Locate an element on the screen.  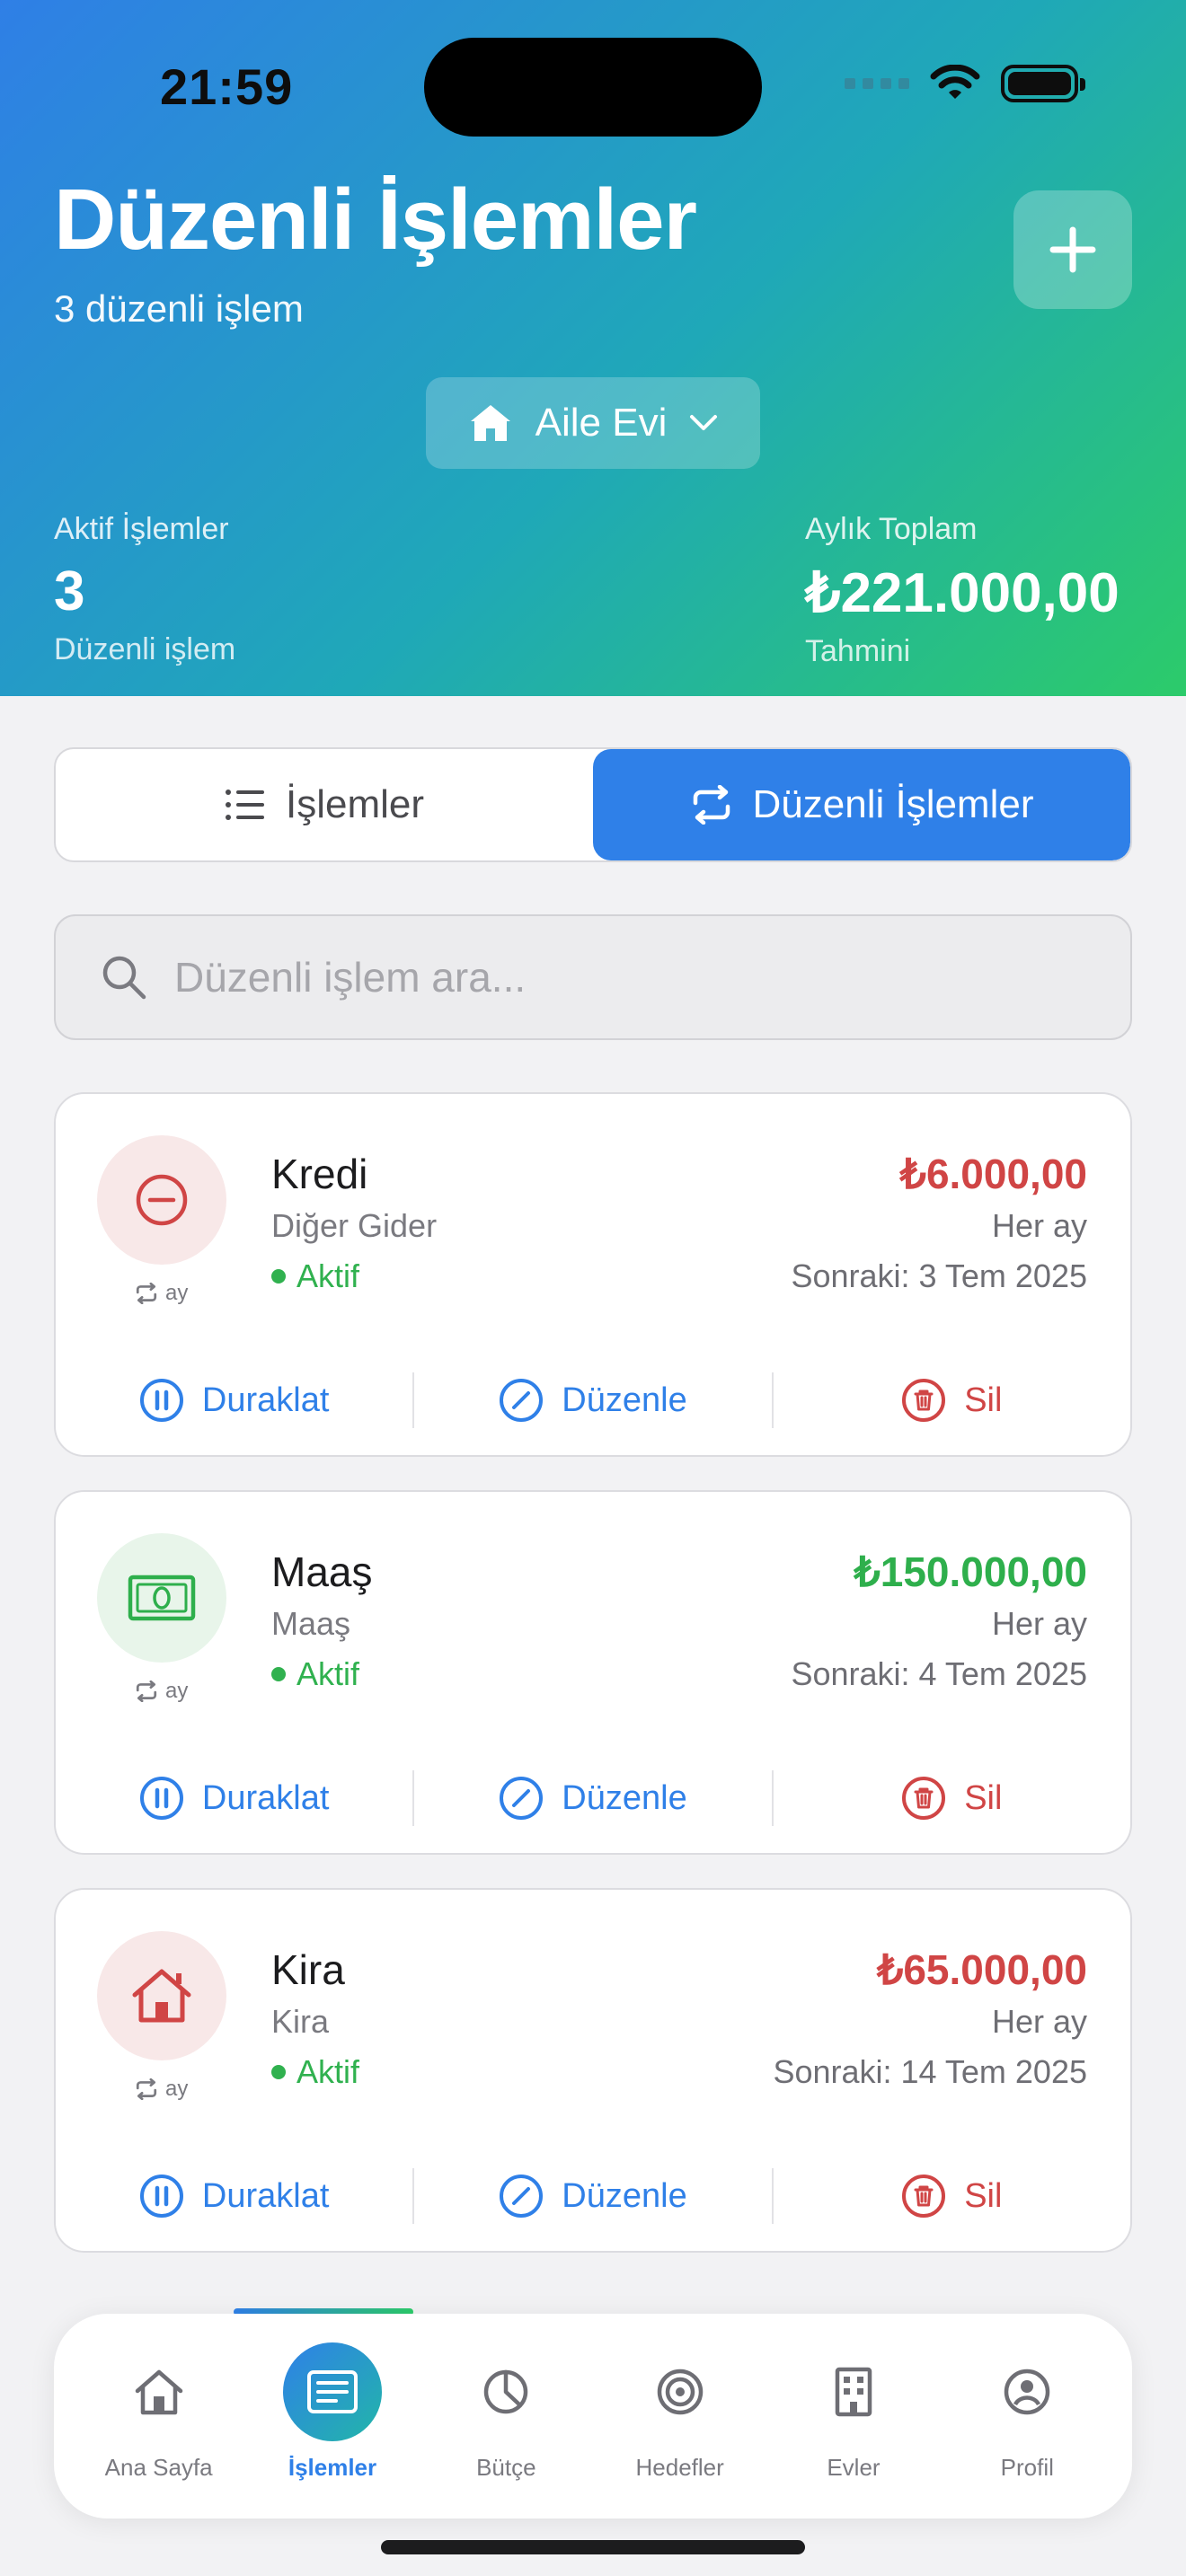
tab-profile: Profil is located at coordinates (1027, 2416).